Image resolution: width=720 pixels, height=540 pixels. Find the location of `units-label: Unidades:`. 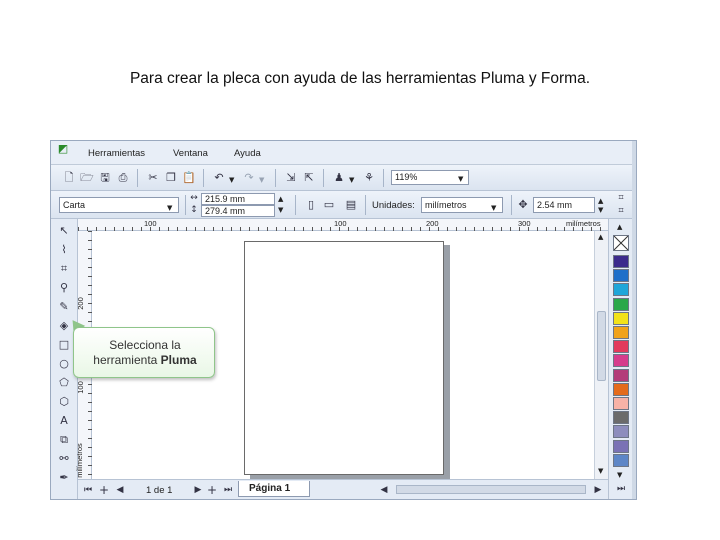

units-label: Unidades: is located at coordinates (393, 205).